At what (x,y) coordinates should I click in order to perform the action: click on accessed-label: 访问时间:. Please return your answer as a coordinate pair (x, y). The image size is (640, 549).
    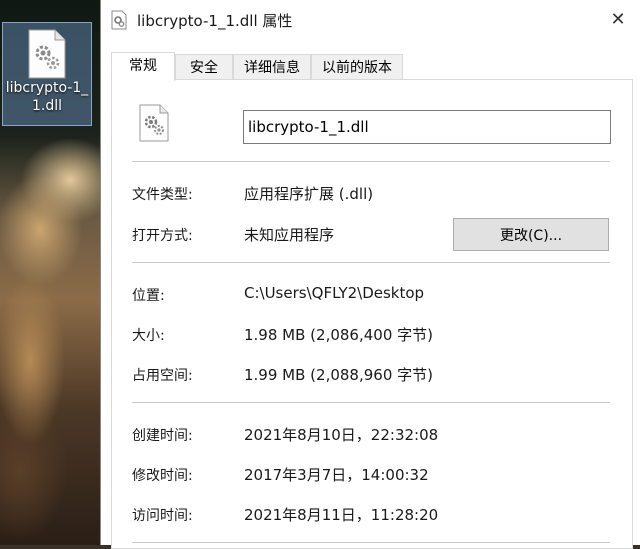
    Looking at the image, I should click on (162, 516).